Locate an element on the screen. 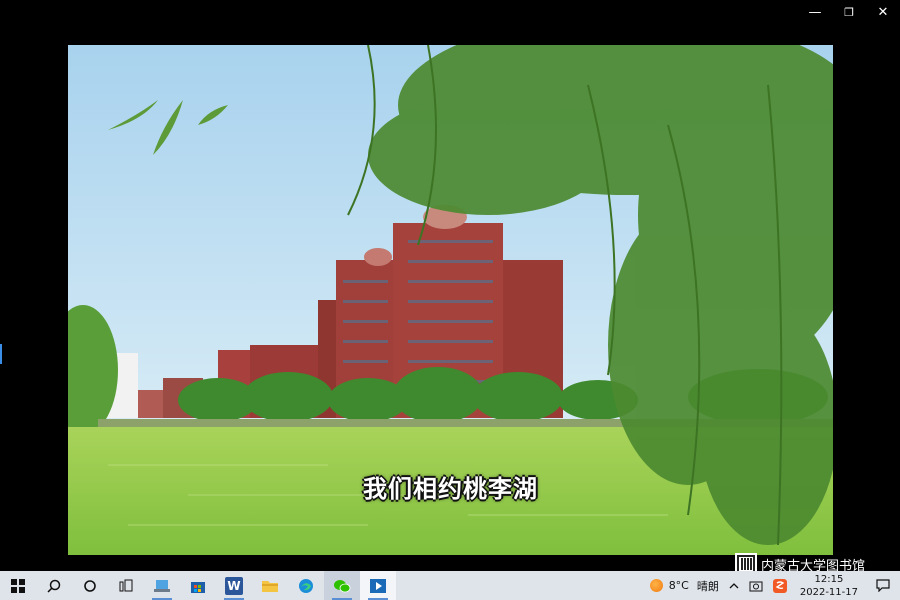 The width and height of the screenshot is (900, 600). taskbar-app-wechat is located at coordinates (342, 585).